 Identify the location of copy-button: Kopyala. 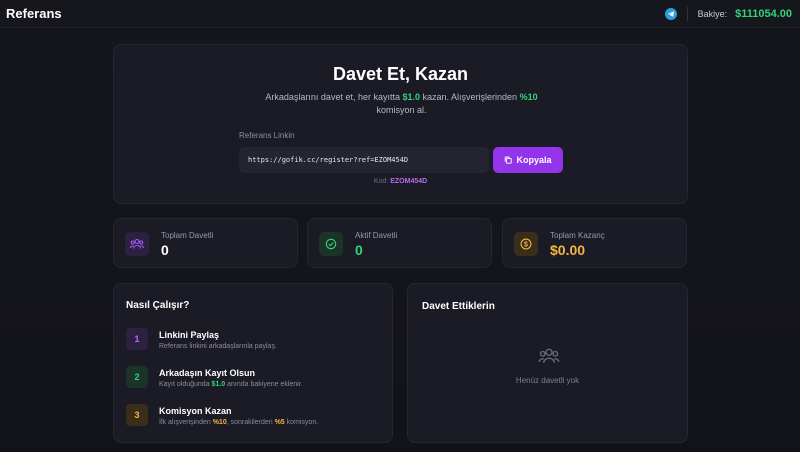
(528, 160).